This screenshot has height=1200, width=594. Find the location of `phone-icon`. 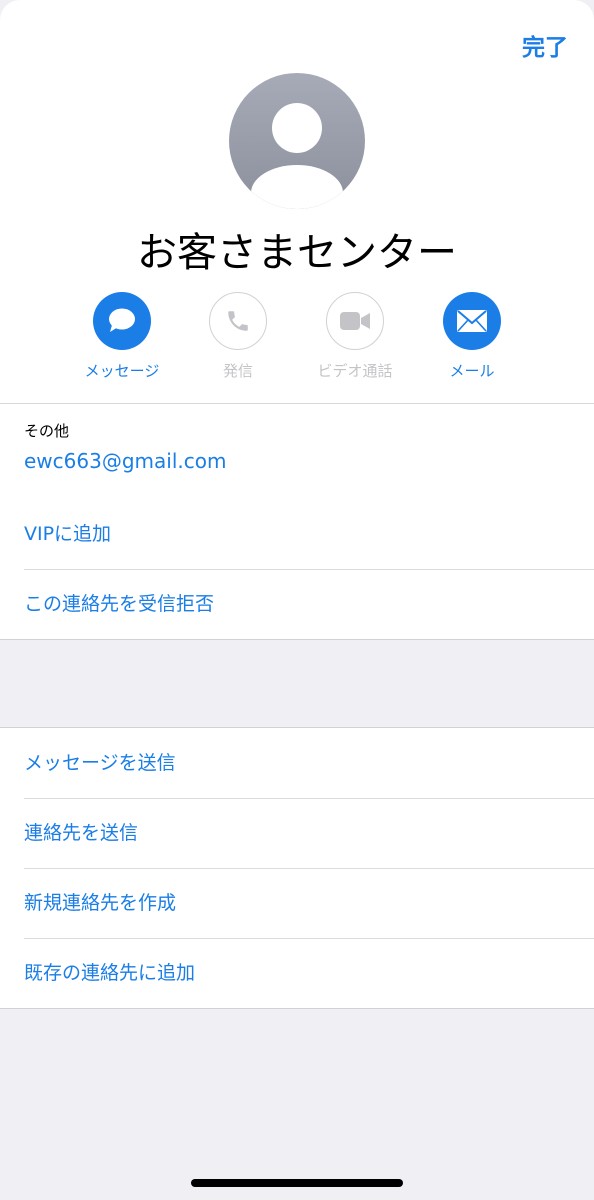

phone-icon is located at coordinates (238, 321).